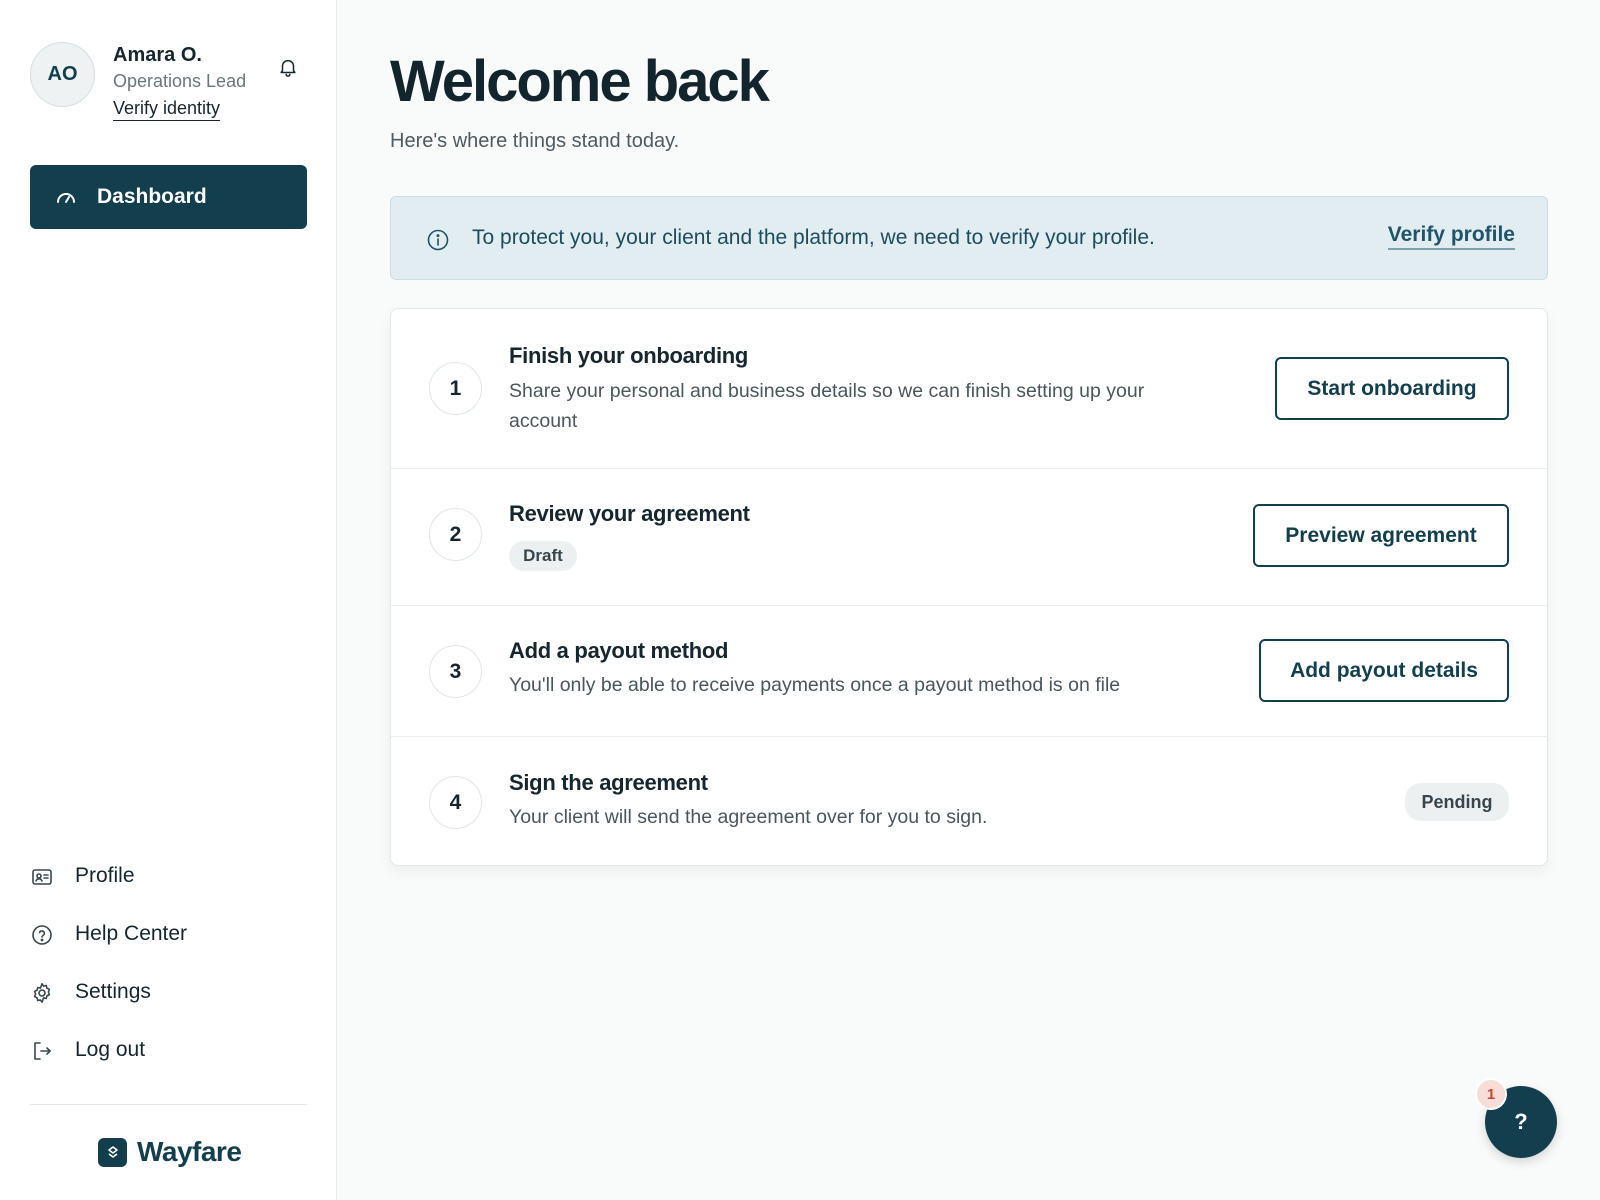  I want to click on sidebar-item-label: Settings, so click(113, 991).